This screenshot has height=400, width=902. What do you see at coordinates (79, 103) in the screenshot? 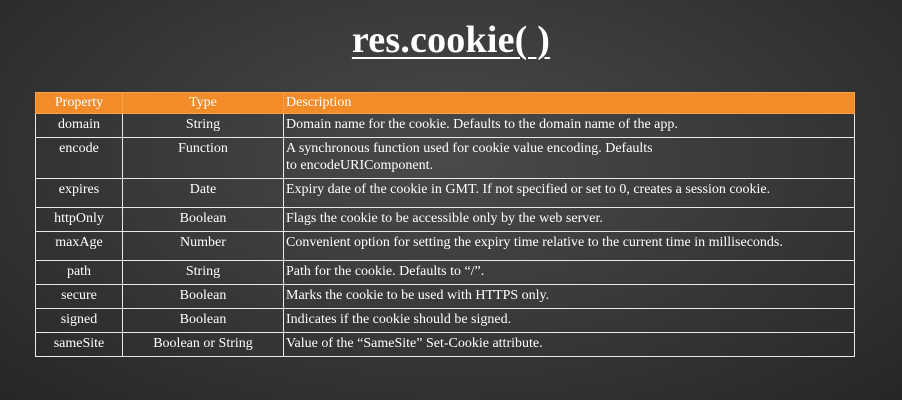
I see `column-header-property: Property` at bounding box center [79, 103].